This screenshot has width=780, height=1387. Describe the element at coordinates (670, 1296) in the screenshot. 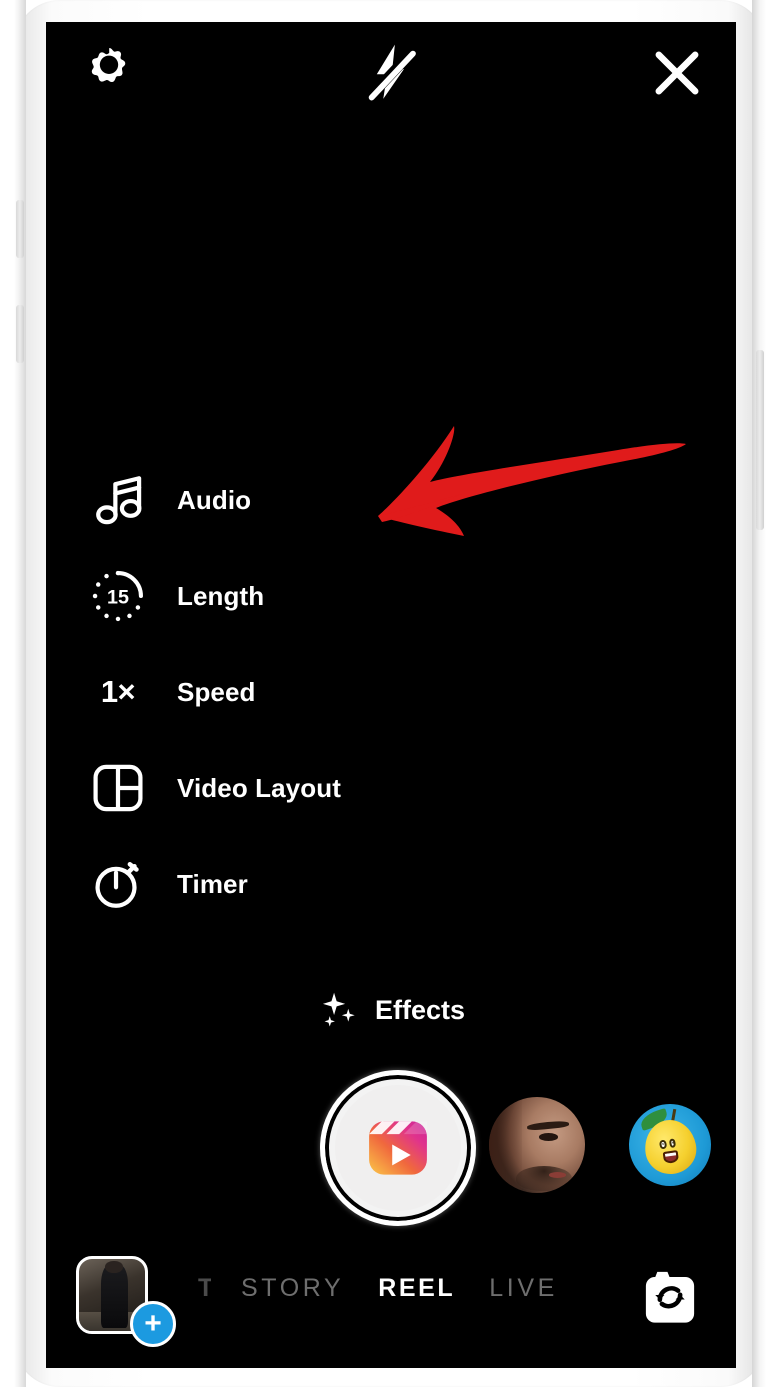

I see `flip-camera-icon` at that location.